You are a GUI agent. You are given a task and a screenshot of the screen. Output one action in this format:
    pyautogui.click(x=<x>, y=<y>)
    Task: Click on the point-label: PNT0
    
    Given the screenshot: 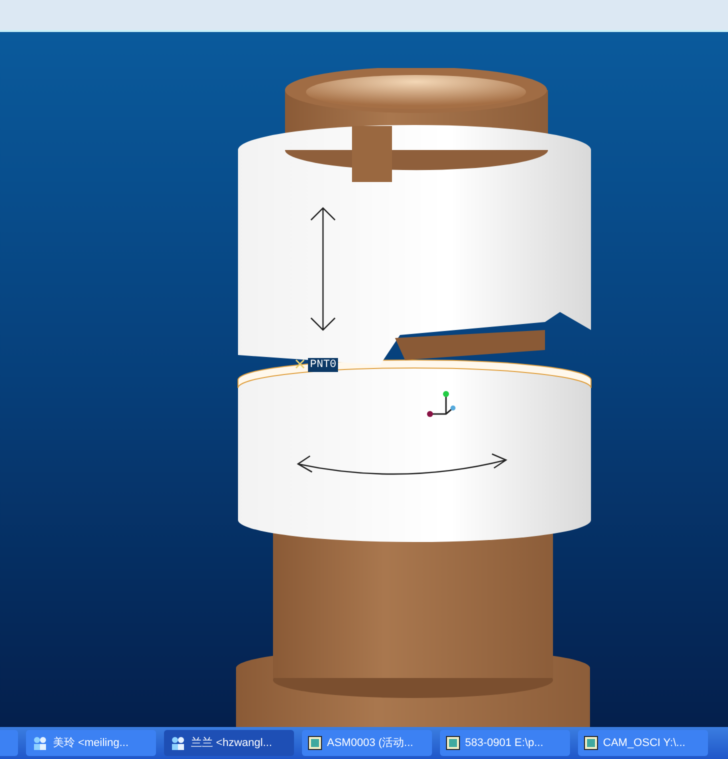 What is the action you would take?
    pyautogui.click(x=323, y=365)
    